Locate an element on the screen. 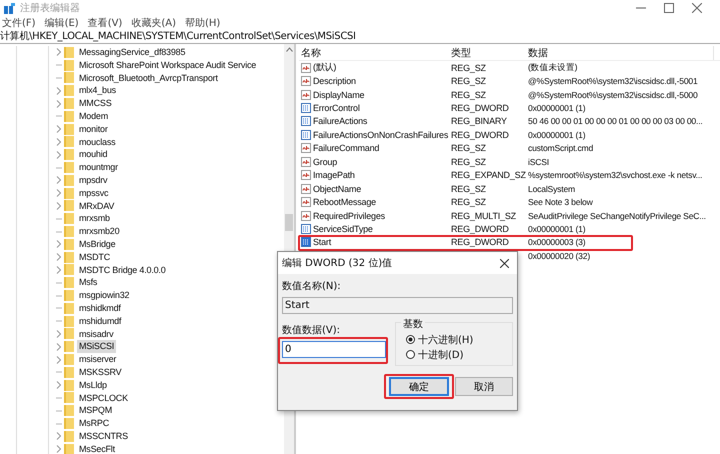 The width and height of the screenshot is (720, 454). menu-item: 编辑(E) is located at coordinates (61, 23).